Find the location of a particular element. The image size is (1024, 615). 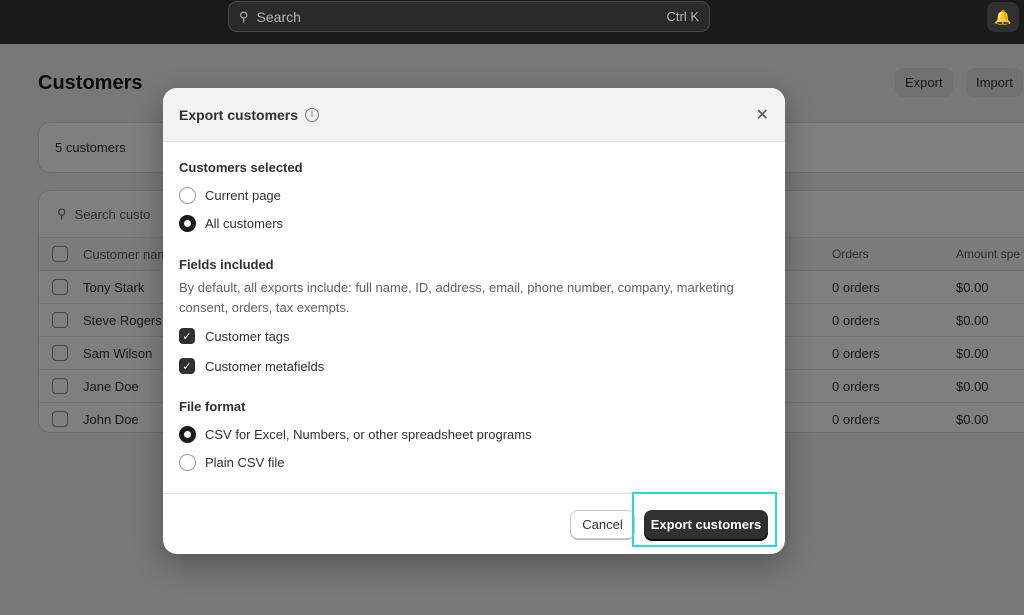

info-icon: i is located at coordinates (312, 114).